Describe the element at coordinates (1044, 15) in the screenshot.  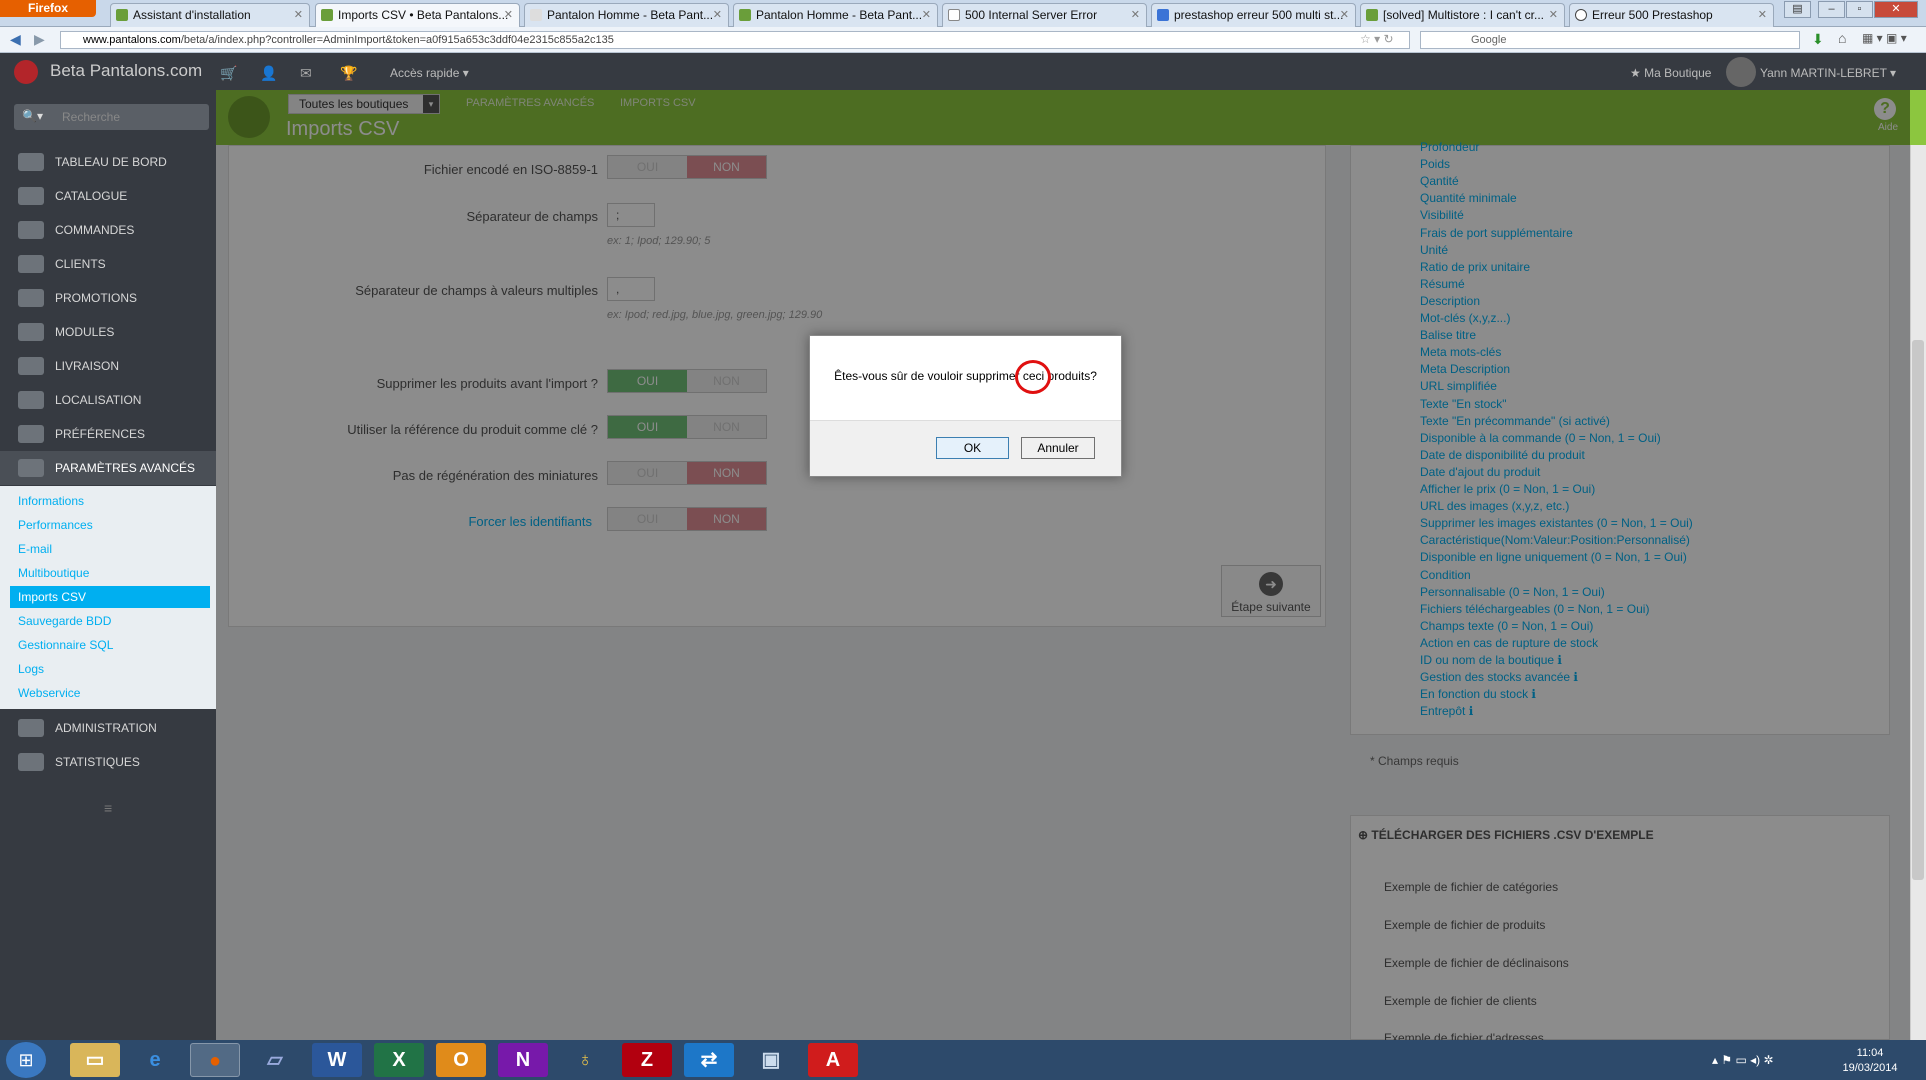
I see `tab-500-error: 500 Internal Server Error ✕` at that location.